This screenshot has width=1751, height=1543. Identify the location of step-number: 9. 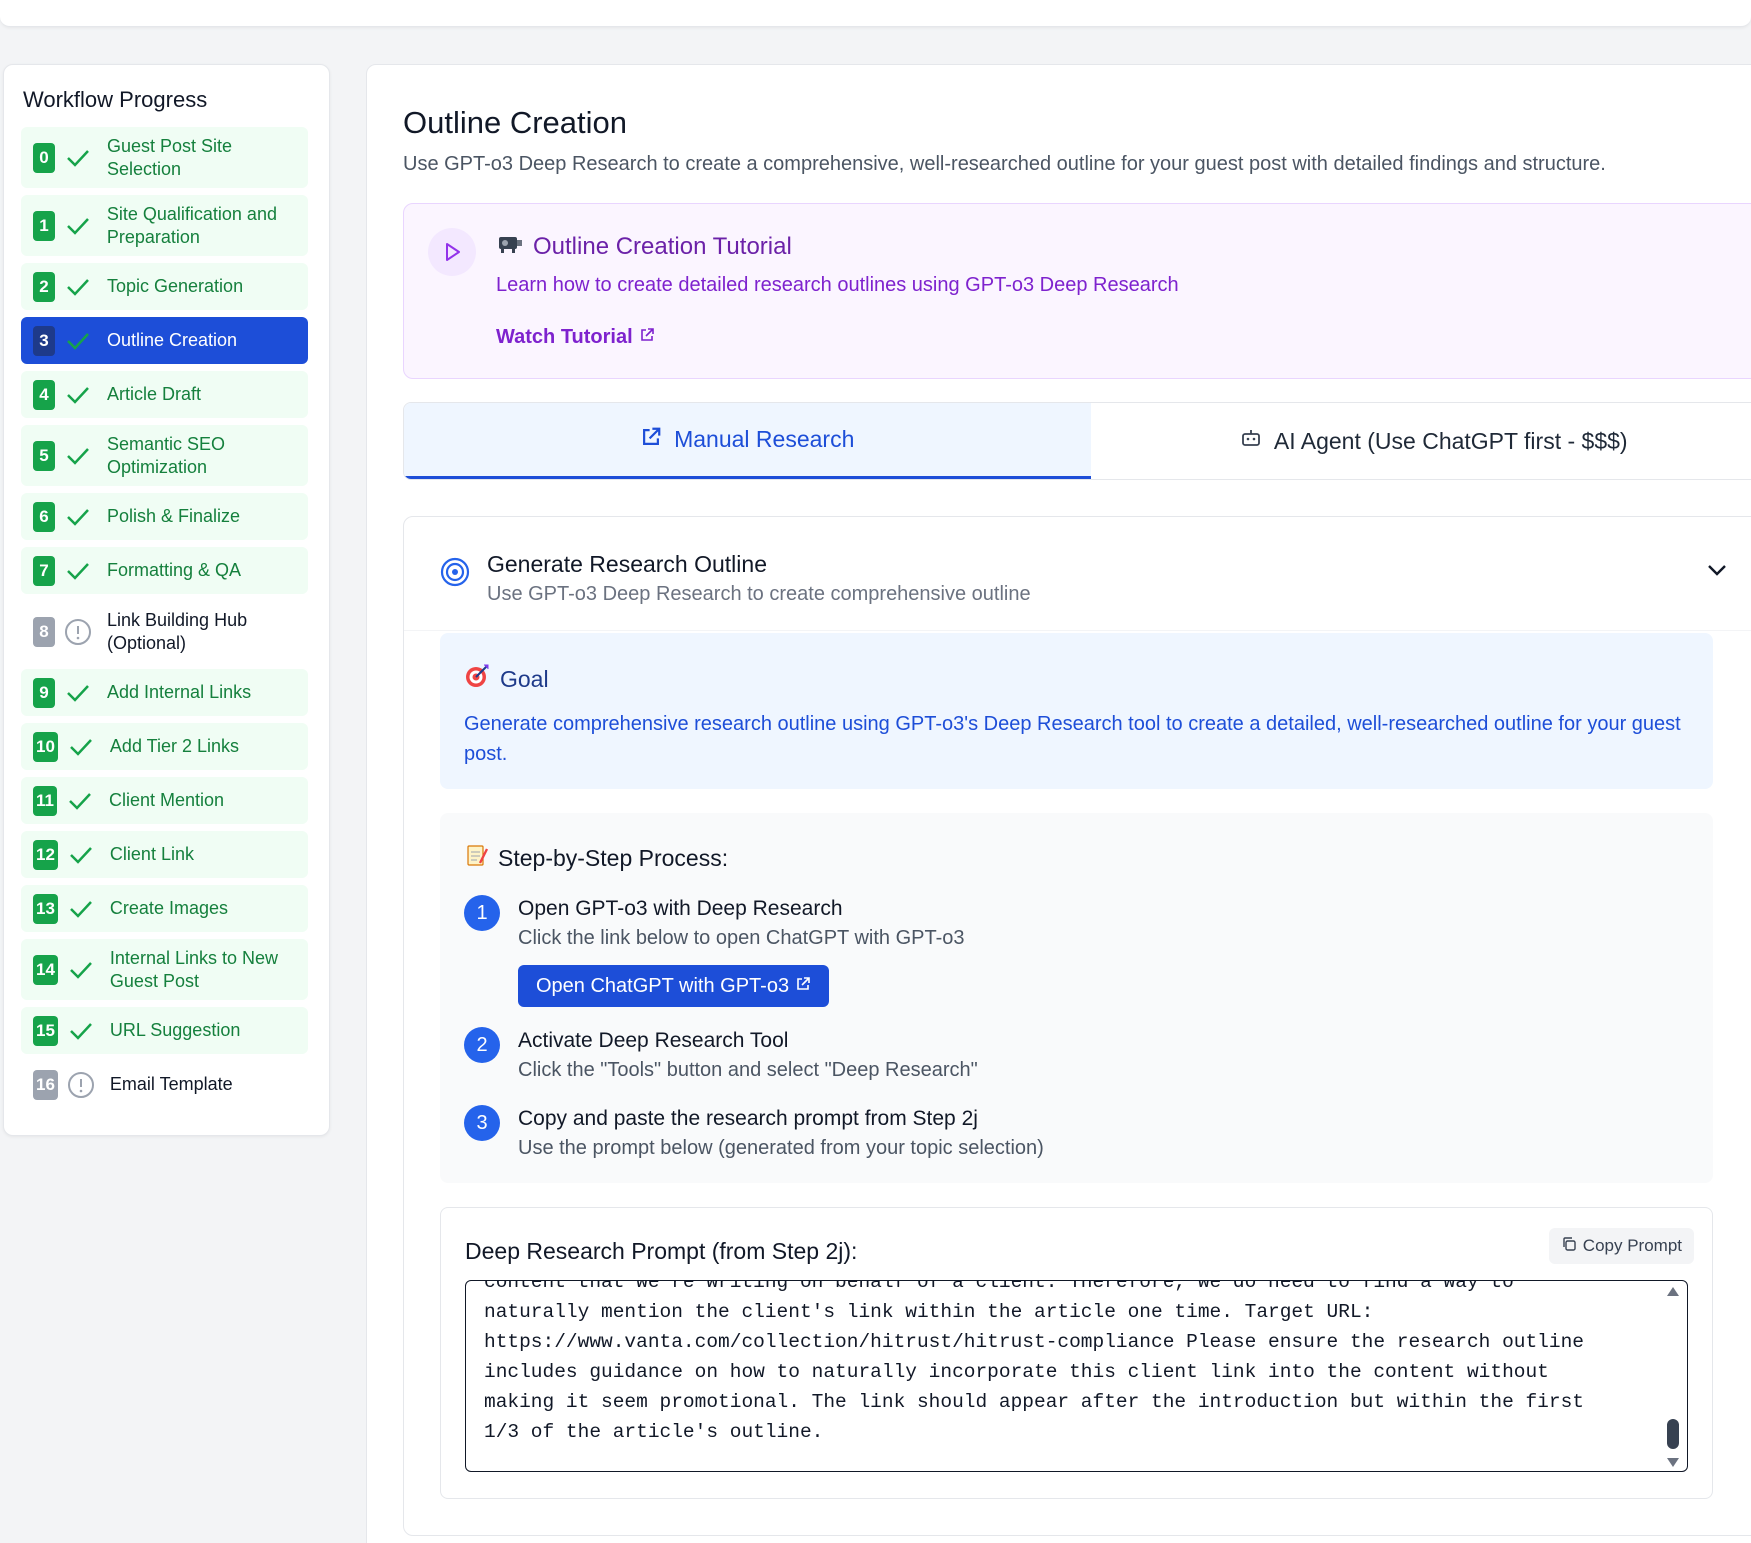
(44, 692).